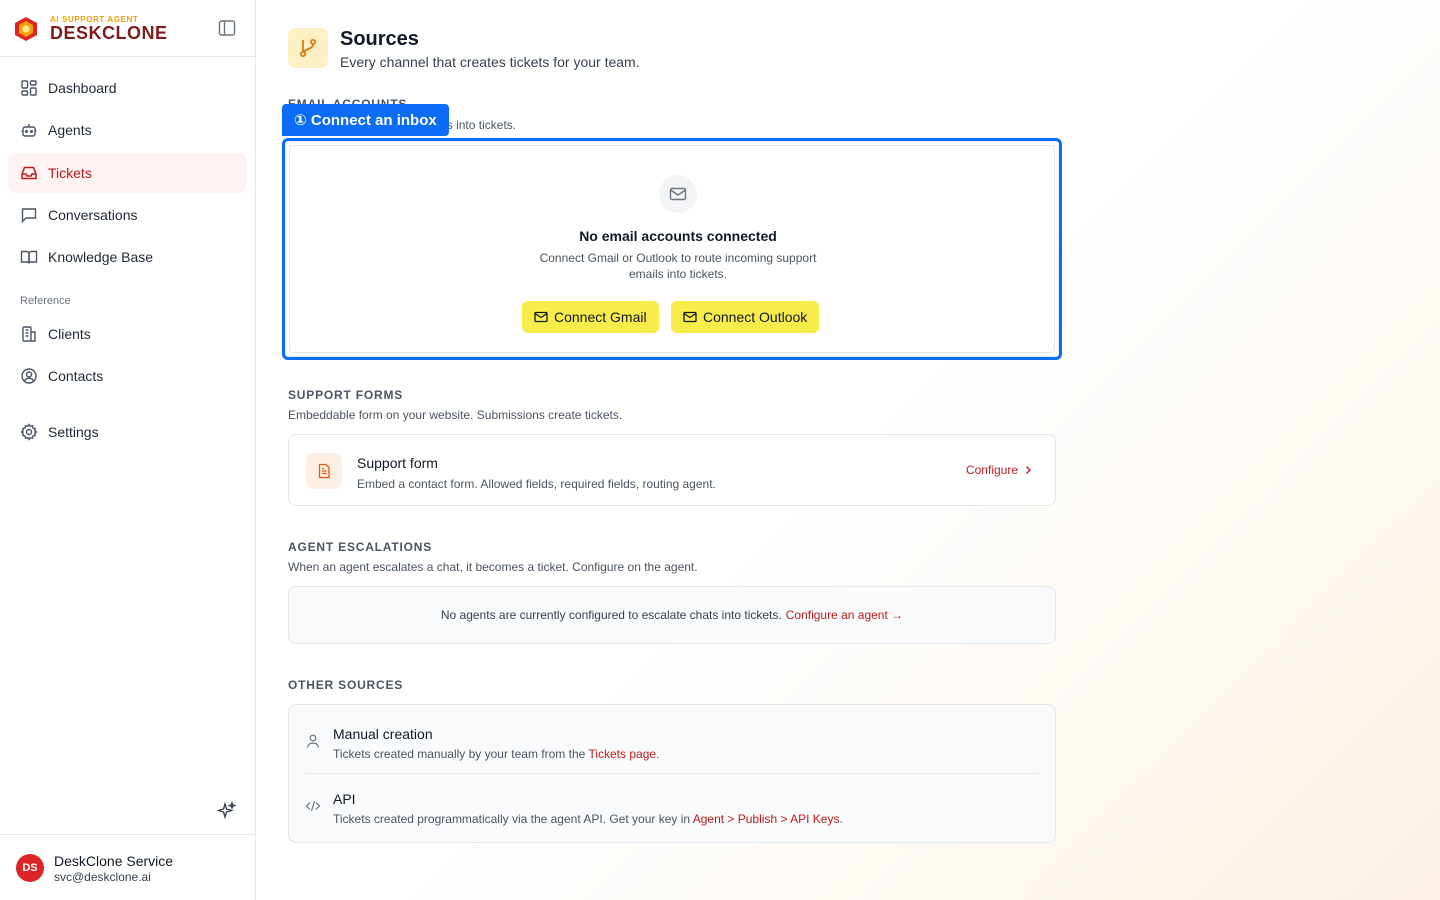 This screenshot has width=1440, height=900. What do you see at coordinates (622, 754) in the screenshot?
I see `tickets-page-link: Tickets page` at bounding box center [622, 754].